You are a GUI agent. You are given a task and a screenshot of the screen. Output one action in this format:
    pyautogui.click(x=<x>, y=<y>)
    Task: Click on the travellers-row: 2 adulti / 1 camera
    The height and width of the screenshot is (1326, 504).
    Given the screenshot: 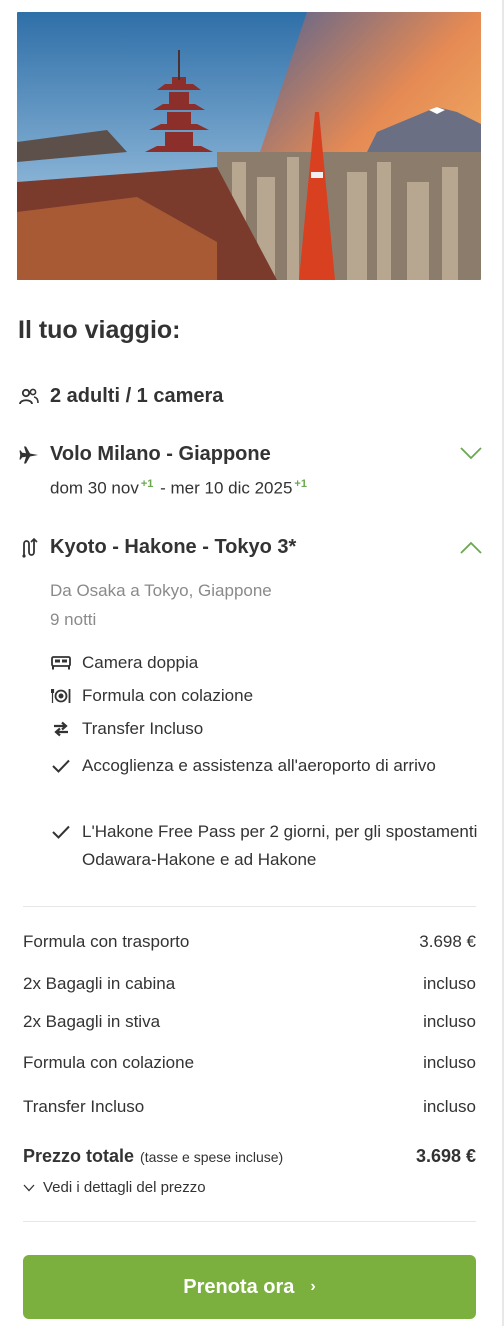 What is the action you would take?
    pyautogui.click(x=120, y=396)
    